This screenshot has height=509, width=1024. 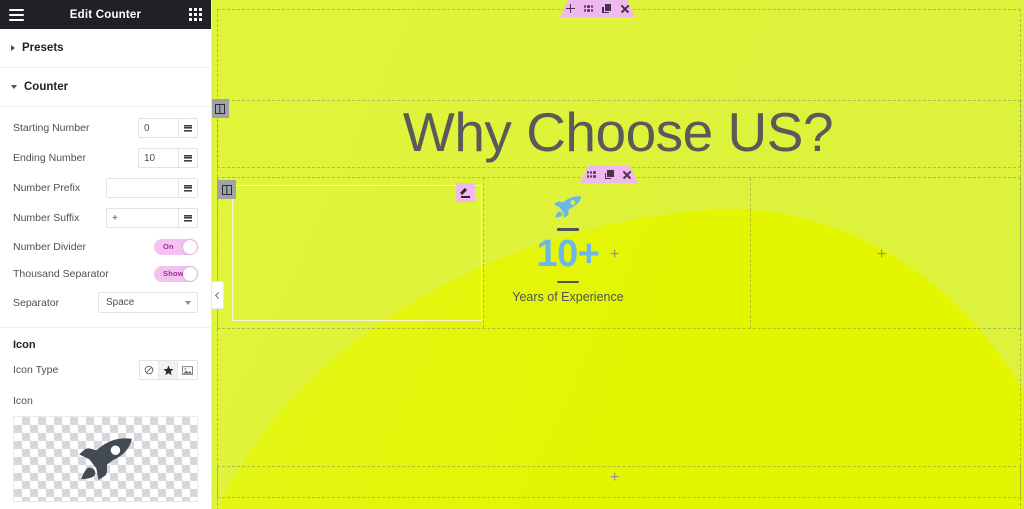 What do you see at coordinates (105, 48) in the screenshot?
I see `section-presets: Presets` at bounding box center [105, 48].